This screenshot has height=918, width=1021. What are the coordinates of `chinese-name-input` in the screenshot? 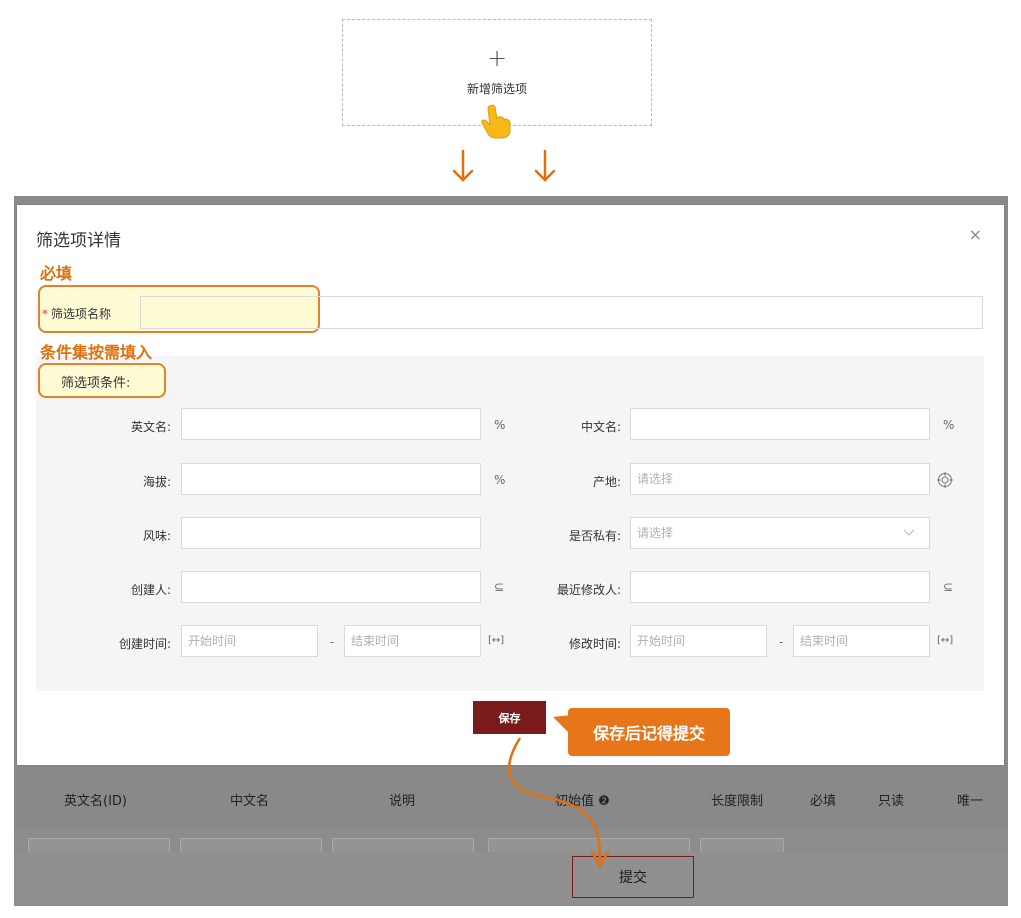 It's located at (780, 424).